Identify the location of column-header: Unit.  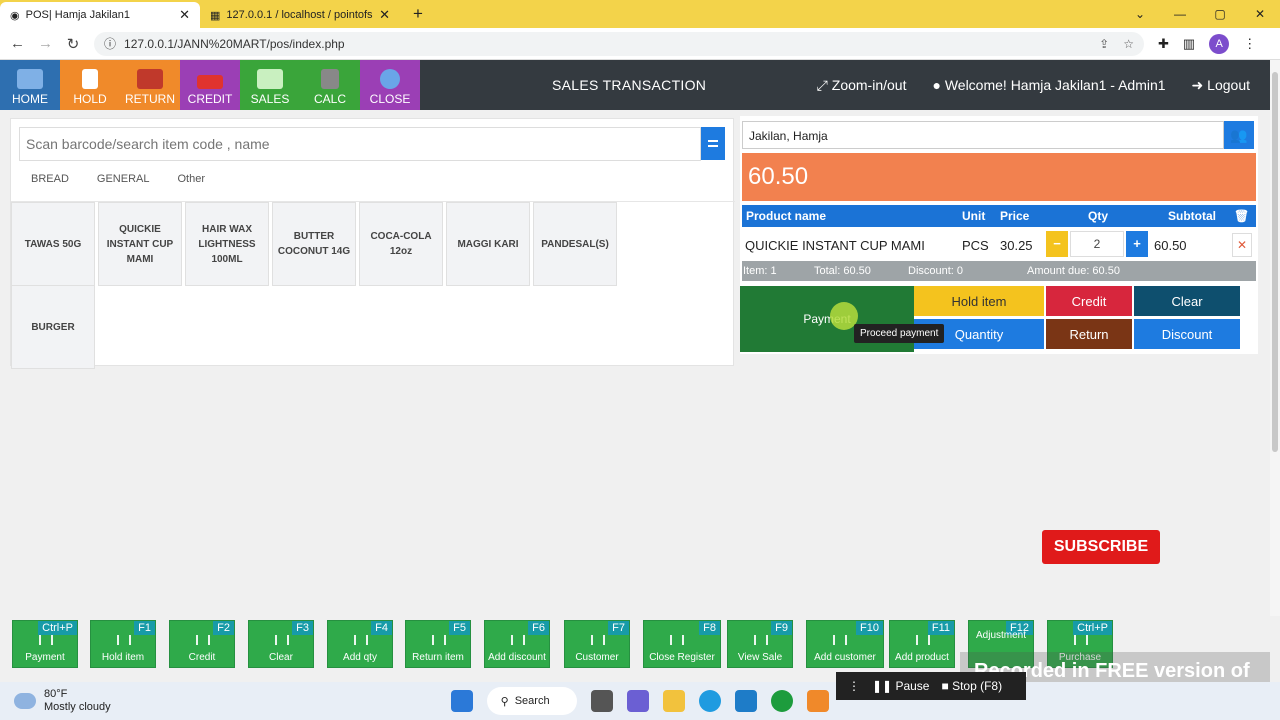
(974, 216).